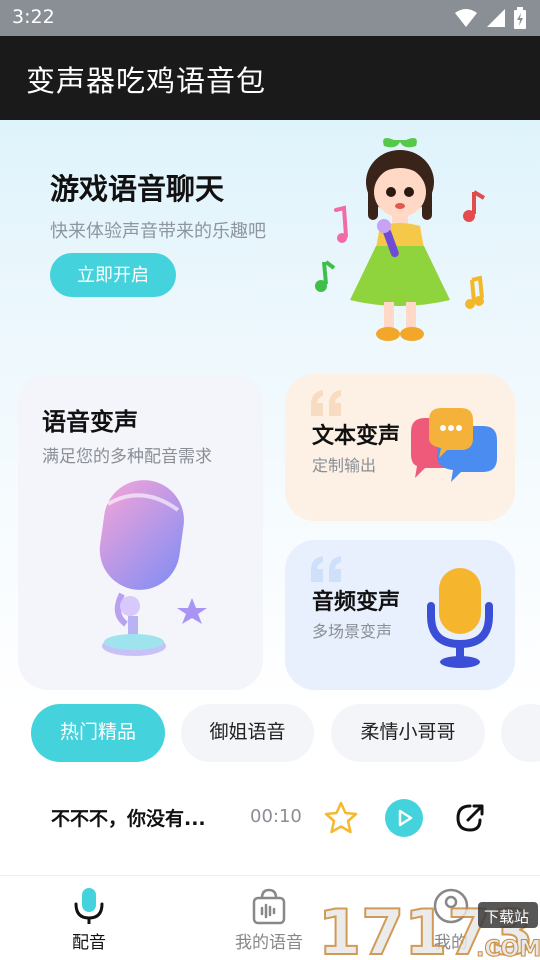  I want to click on status-bar: 3:22, so click(270, 18).